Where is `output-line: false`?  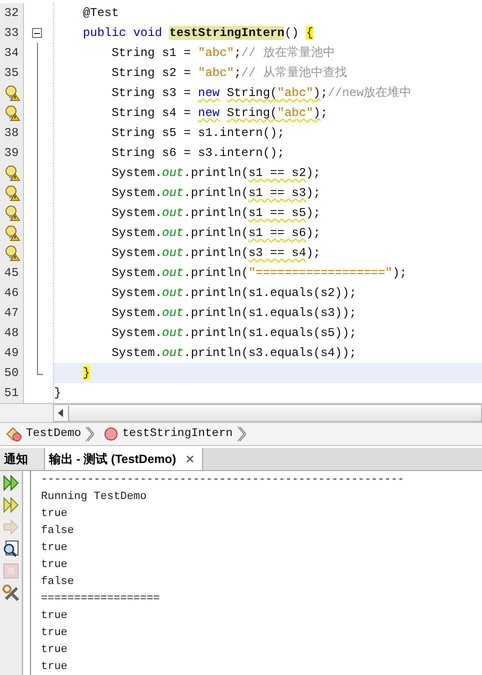 output-line: false is located at coordinates (57, 531).